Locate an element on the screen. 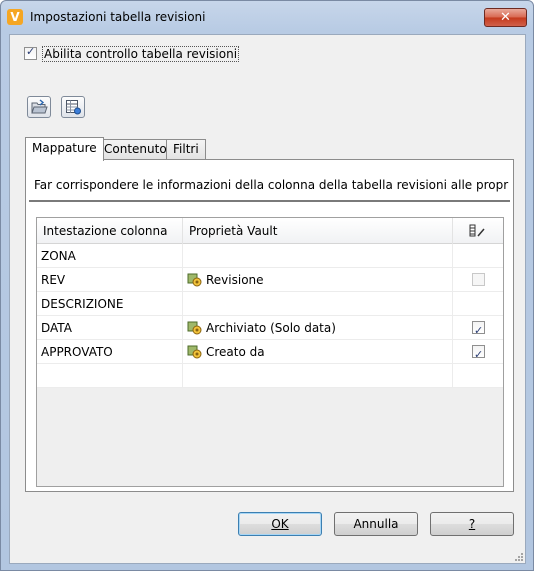 The width and height of the screenshot is (534, 571). enable-checkbox-label: Abilita controllo tabella revisioni is located at coordinates (141, 54).